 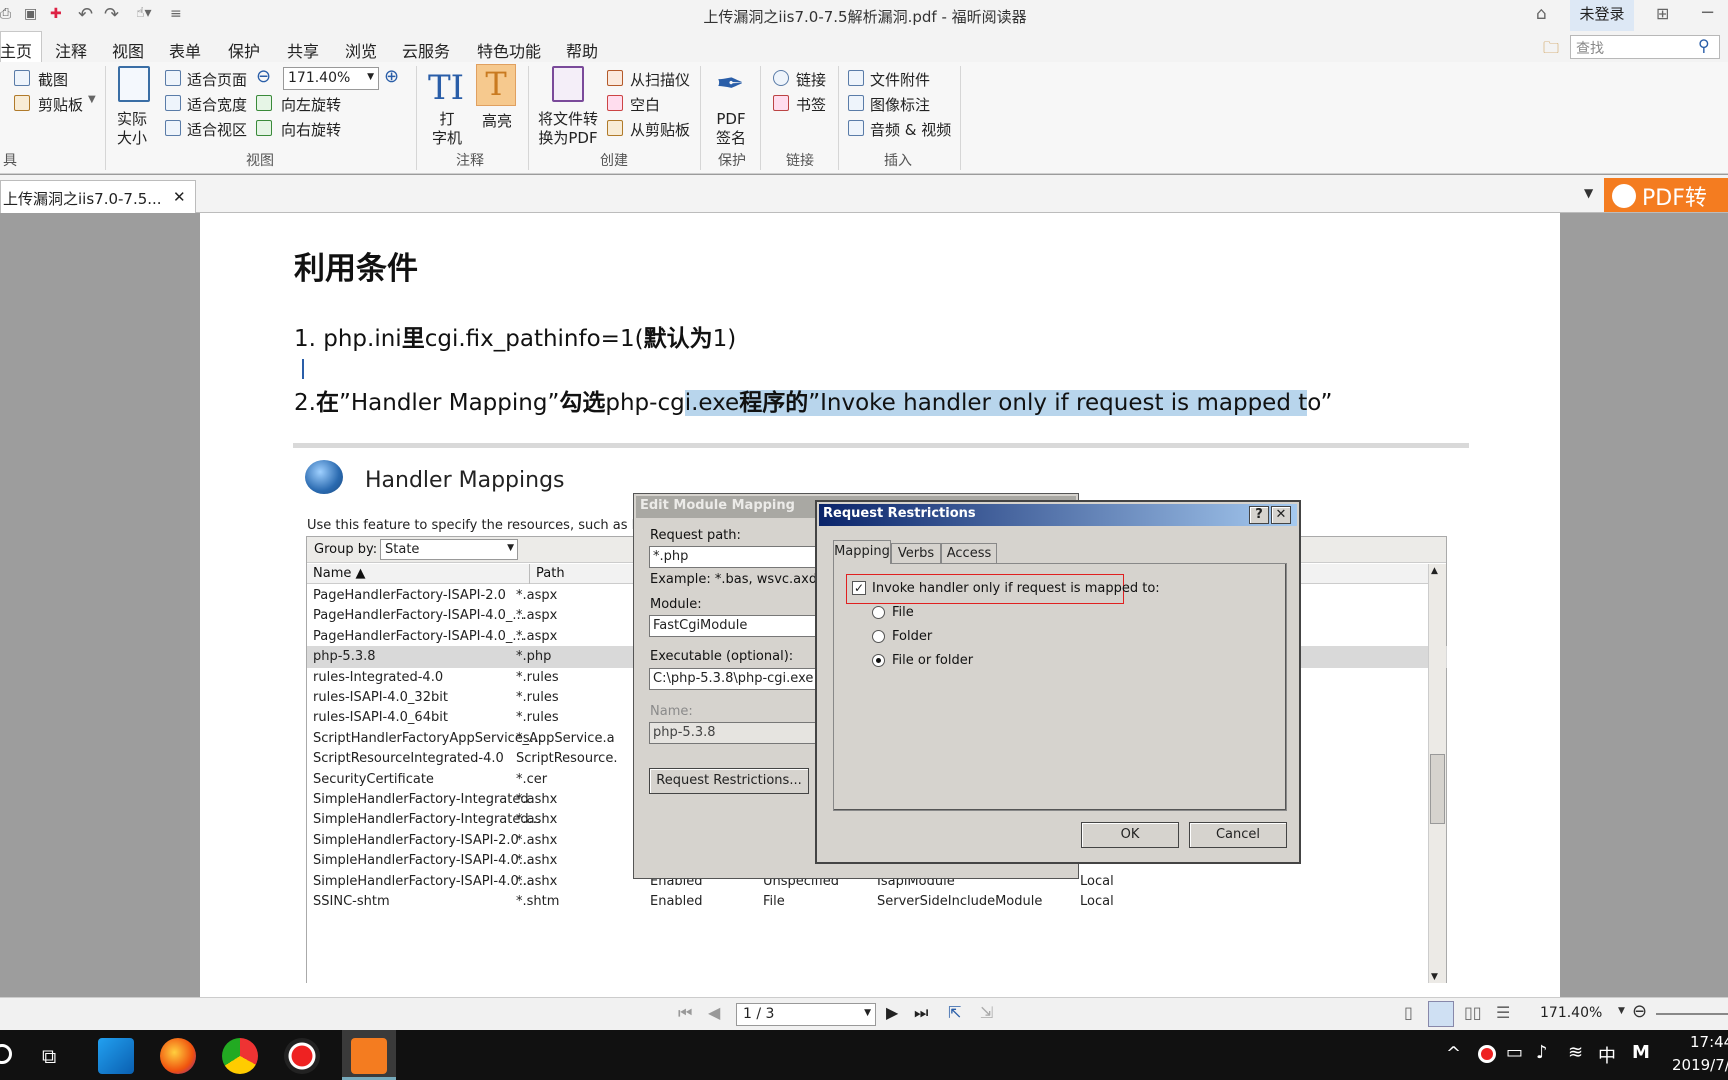 What do you see at coordinates (217, 104) in the screenshot?
I see `fit-width-button: 适合宽度` at bounding box center [217, 104].